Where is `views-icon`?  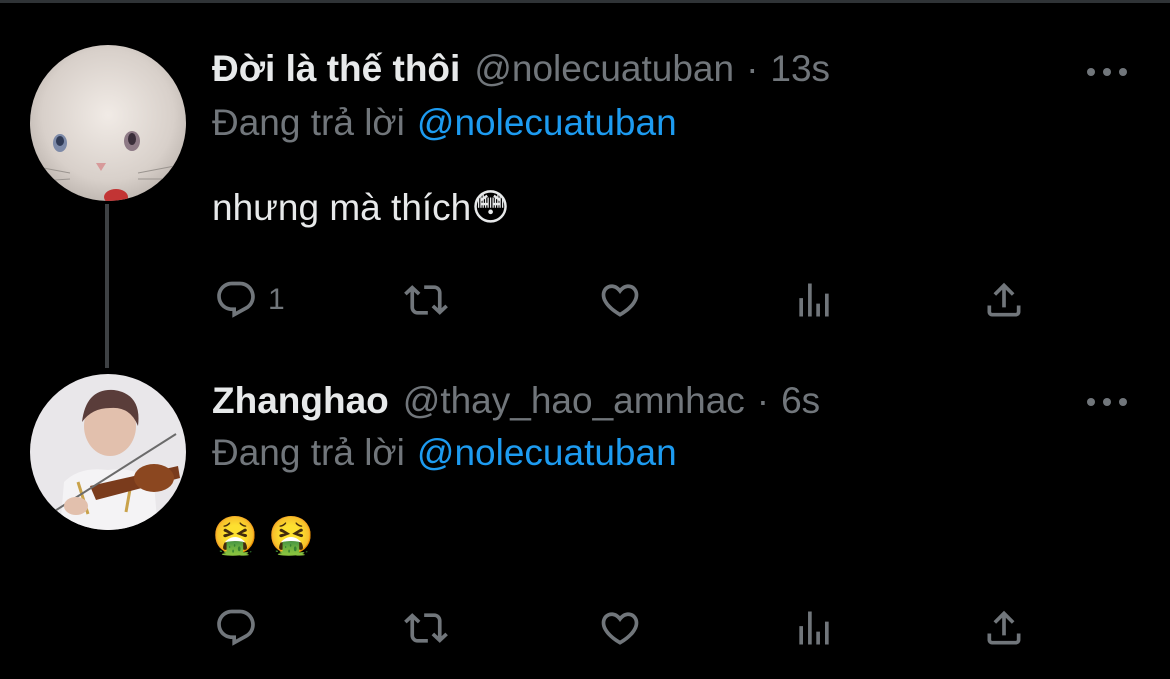
views-icon is located at coordinates (814, 628).